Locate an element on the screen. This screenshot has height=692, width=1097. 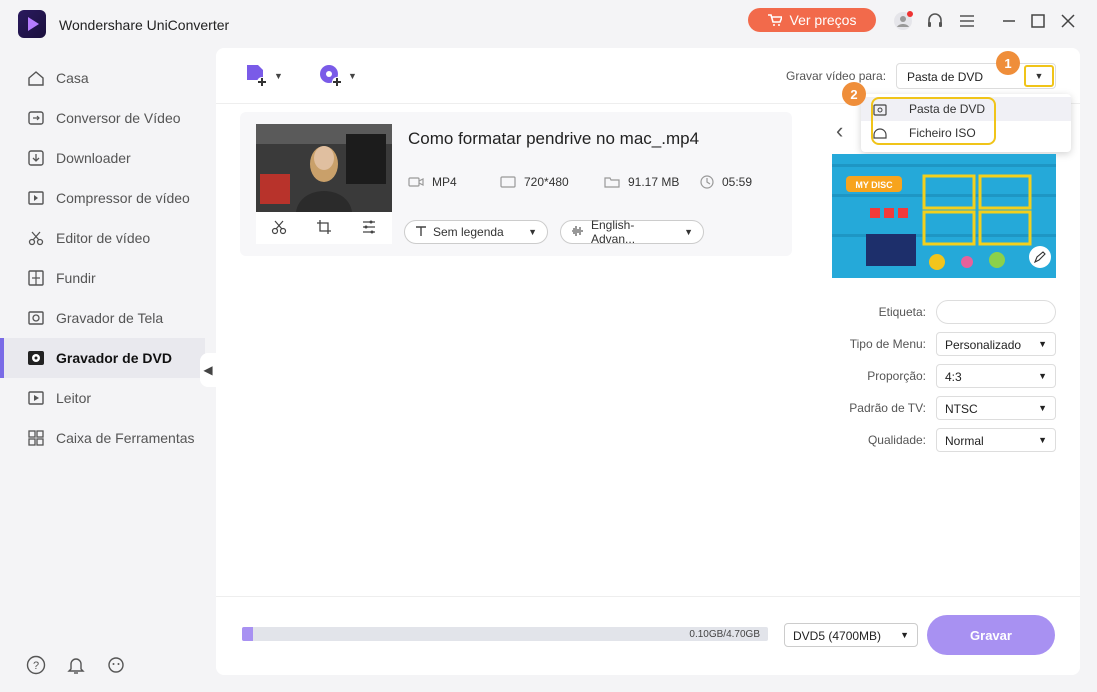
step-badge-1: 1 is located at coordinates (1008, 63).